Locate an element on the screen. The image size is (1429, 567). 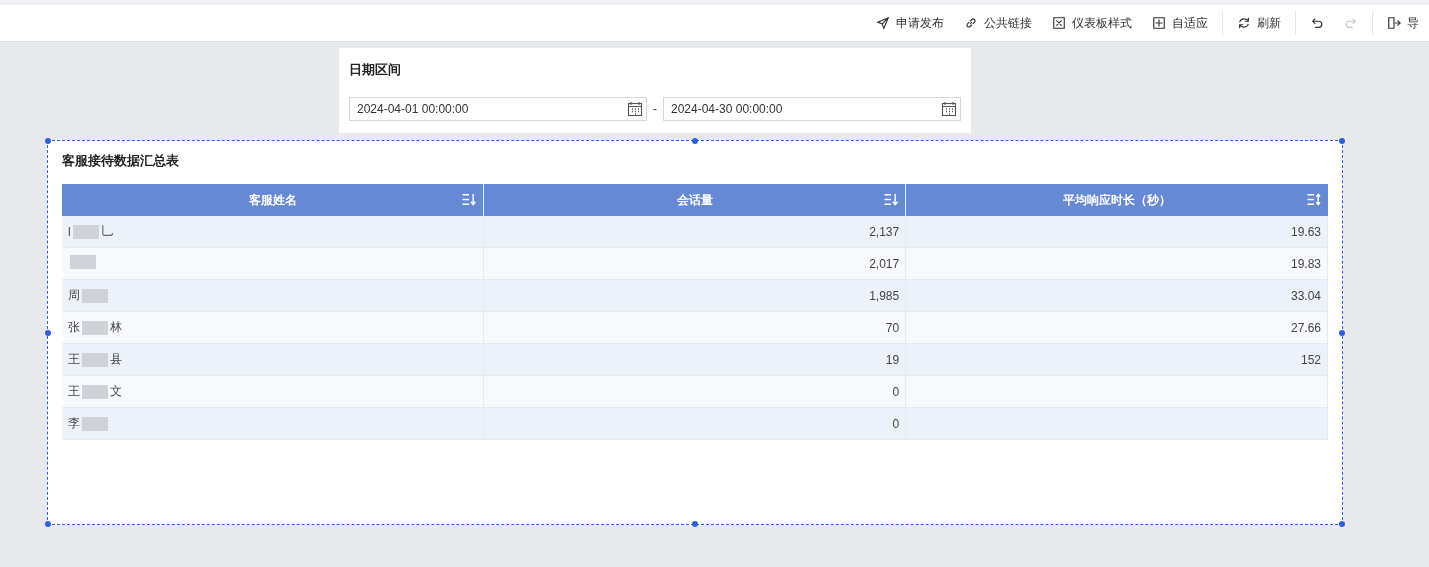
table-cell: 2,137 is located at coordinates (884, 231).